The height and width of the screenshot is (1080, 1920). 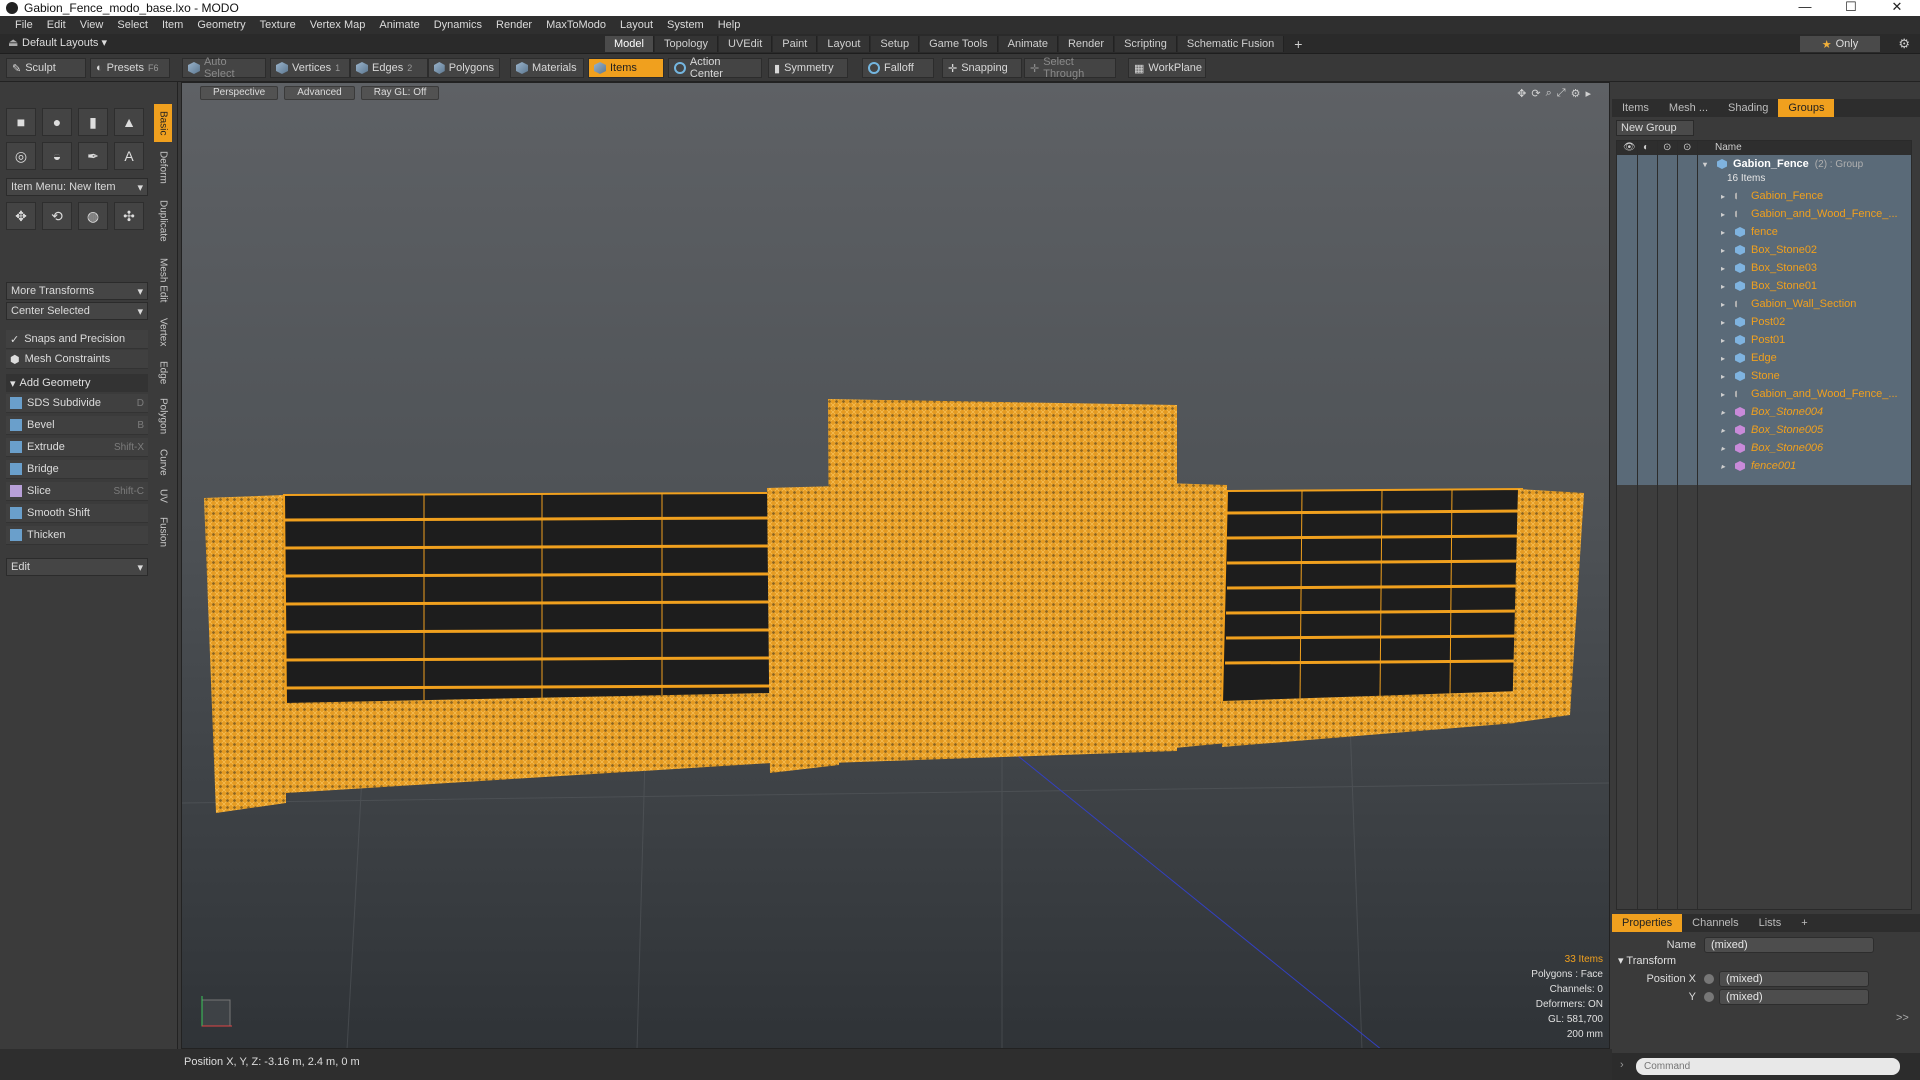 I want to click on tab-lists: Lists, so click(x=1770, y=923).